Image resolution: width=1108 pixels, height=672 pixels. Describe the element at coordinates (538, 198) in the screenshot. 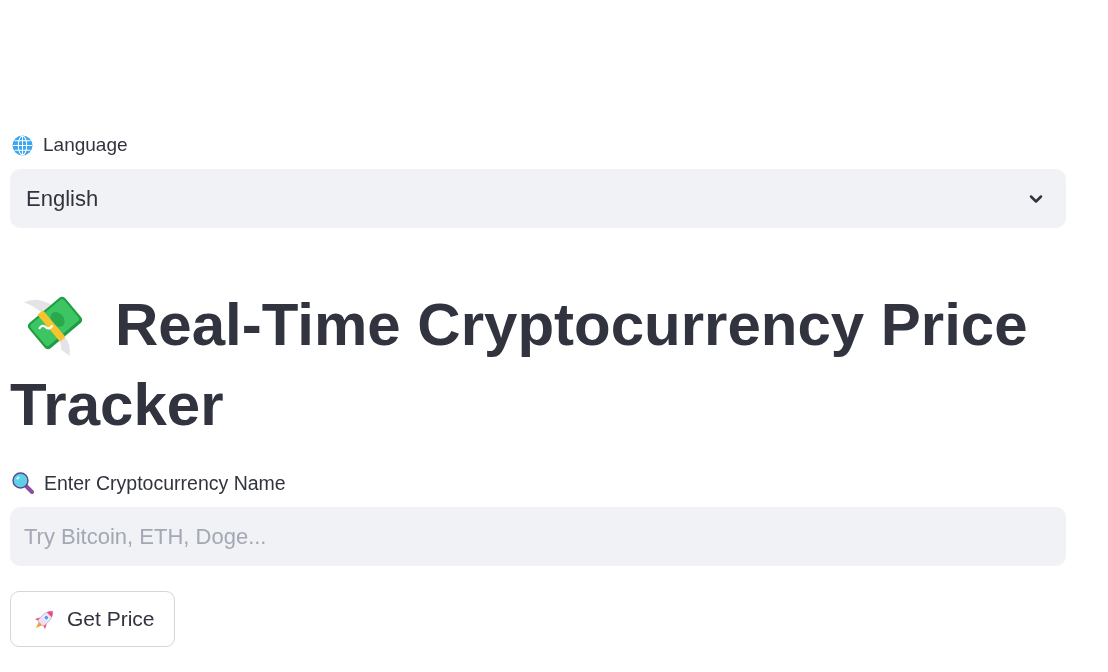

I see `language-select: English` at that location.